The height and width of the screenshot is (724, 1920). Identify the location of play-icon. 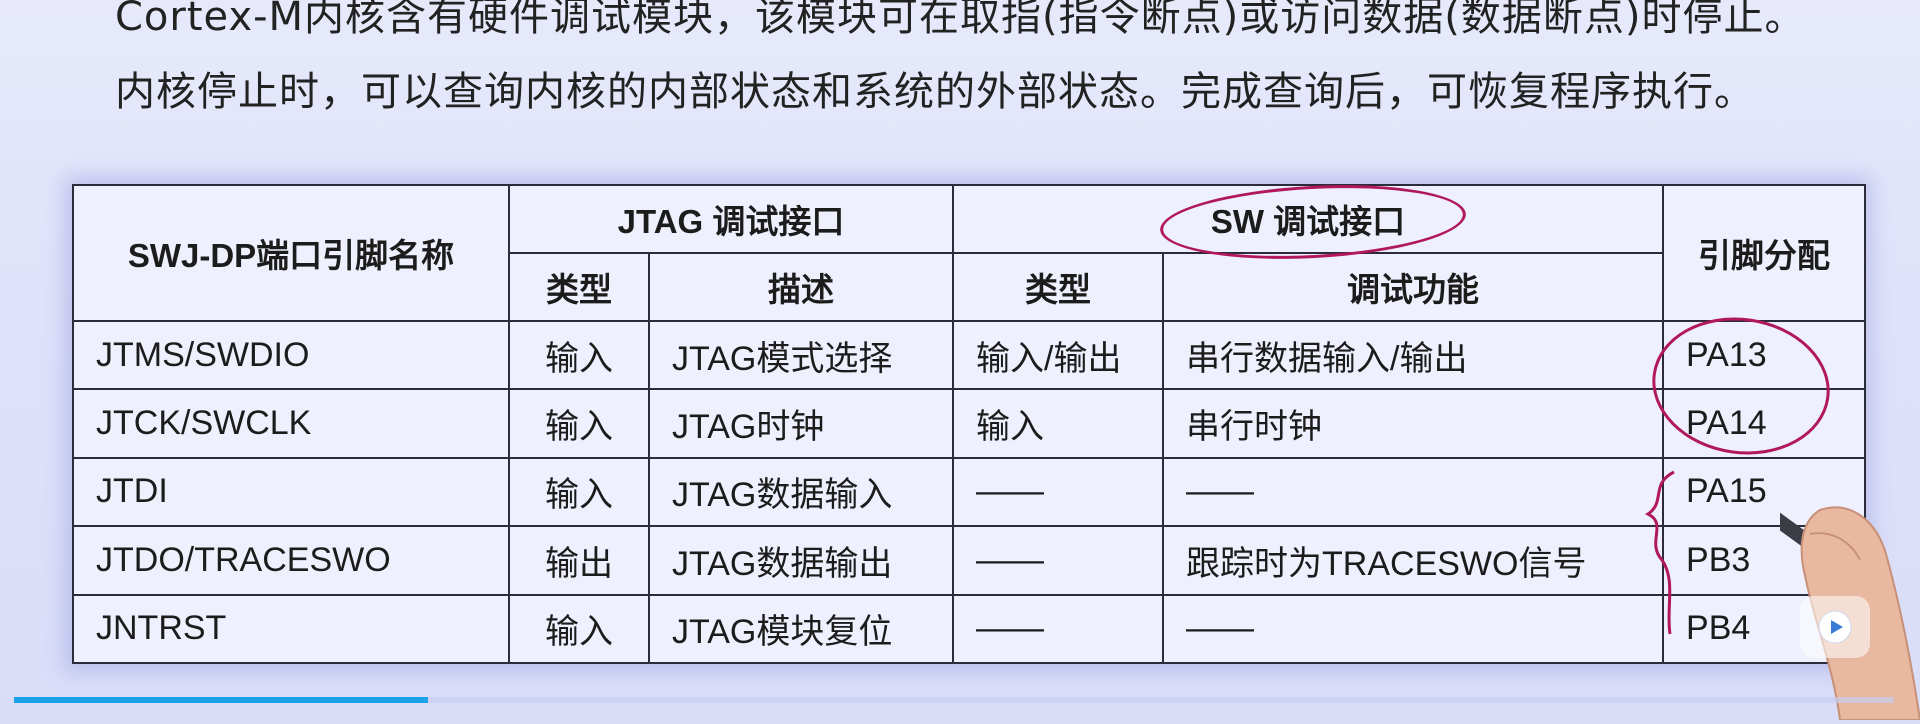
(1835, 627).